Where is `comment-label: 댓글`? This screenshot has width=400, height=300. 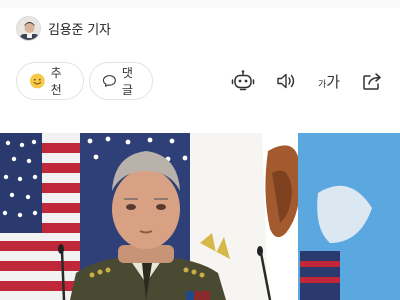 comment-label: 댓글 is located at coordinates (127, 81).